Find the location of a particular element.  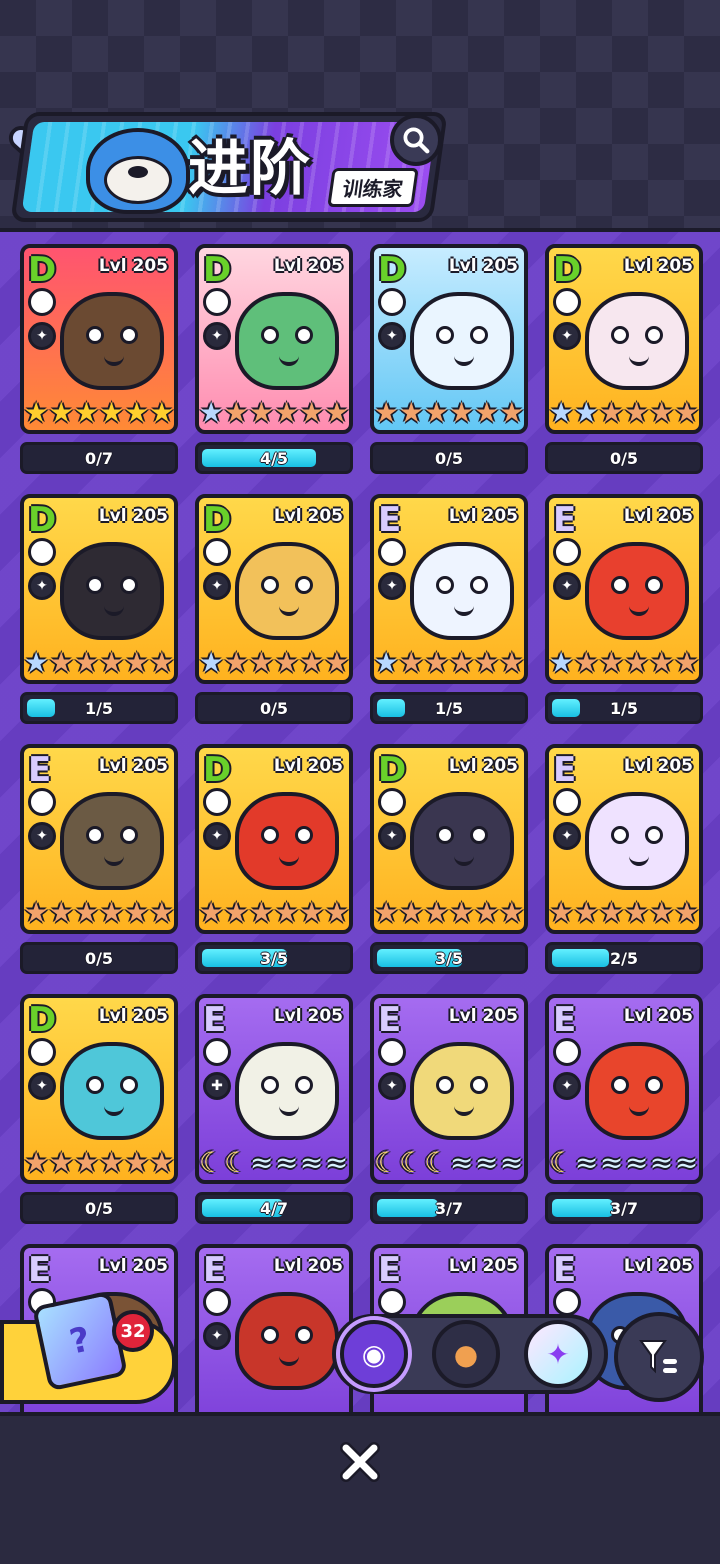

card-portrait: D Lvl 205 ✹ ✦ ★ ★ ★ ★ ★ ★ is located at coordinates (274, 839).